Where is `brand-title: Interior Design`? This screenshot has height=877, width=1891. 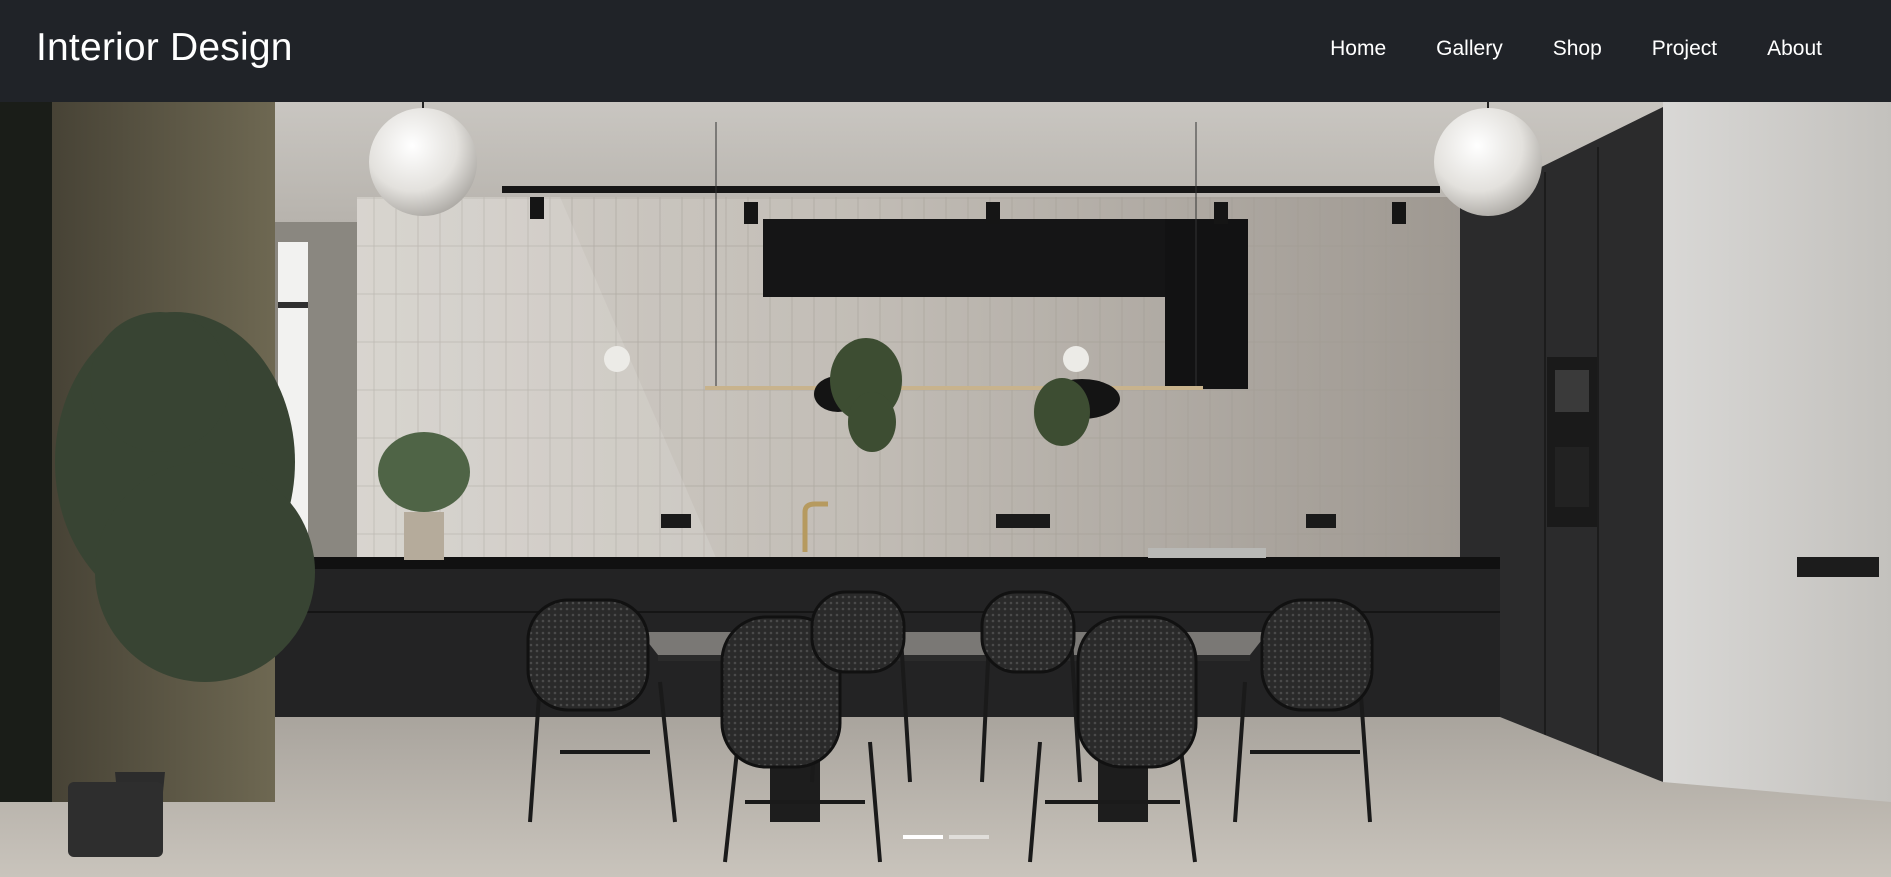
brand-title: Interior Design is located at coordinates (164, 48).